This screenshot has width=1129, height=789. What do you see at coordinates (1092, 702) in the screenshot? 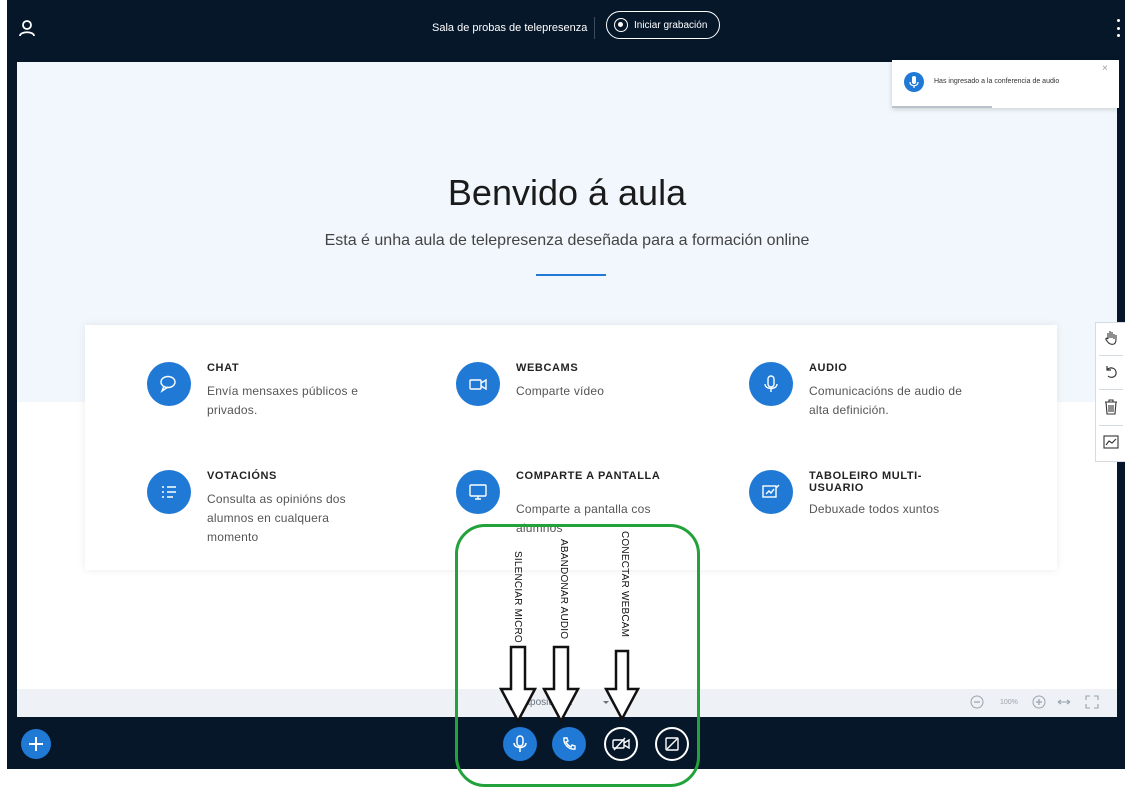
I see `fullscreen-icon` at bounding box center [1092, 702].